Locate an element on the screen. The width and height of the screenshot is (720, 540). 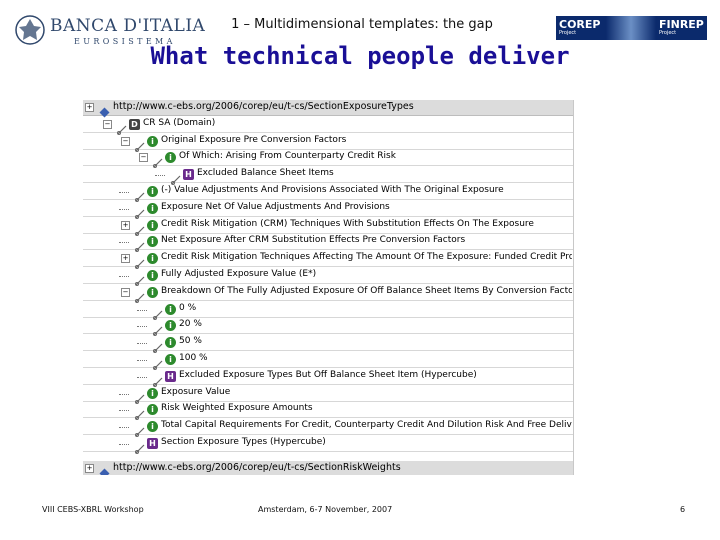
tree-row-label: 50 % is located at coordinates (190, 341).